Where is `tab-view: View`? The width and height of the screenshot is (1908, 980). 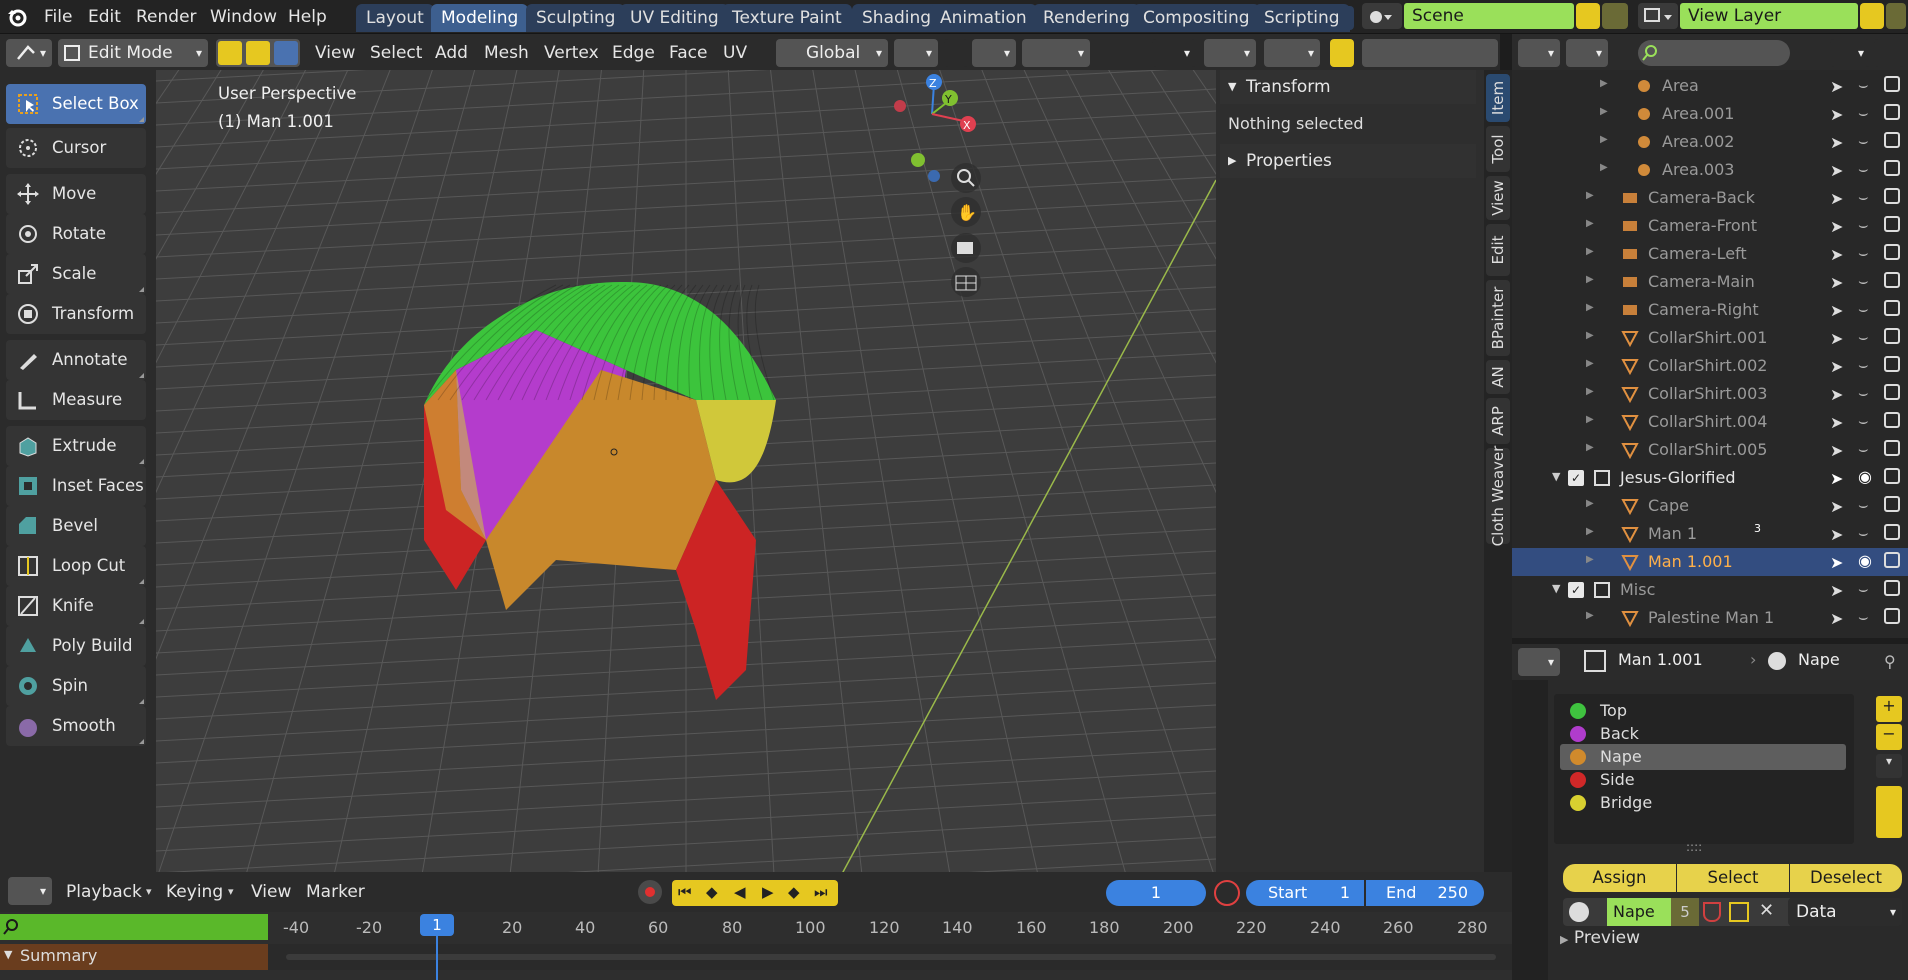
tab-view: View is located at coordinates (1498, 198).